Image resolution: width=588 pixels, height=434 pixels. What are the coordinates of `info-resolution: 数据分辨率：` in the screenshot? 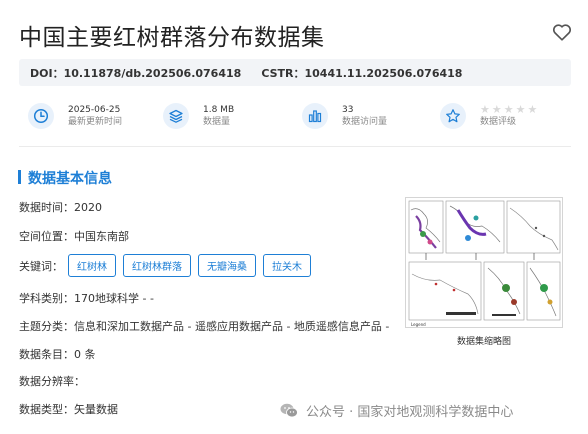 It's located at (52, 381).